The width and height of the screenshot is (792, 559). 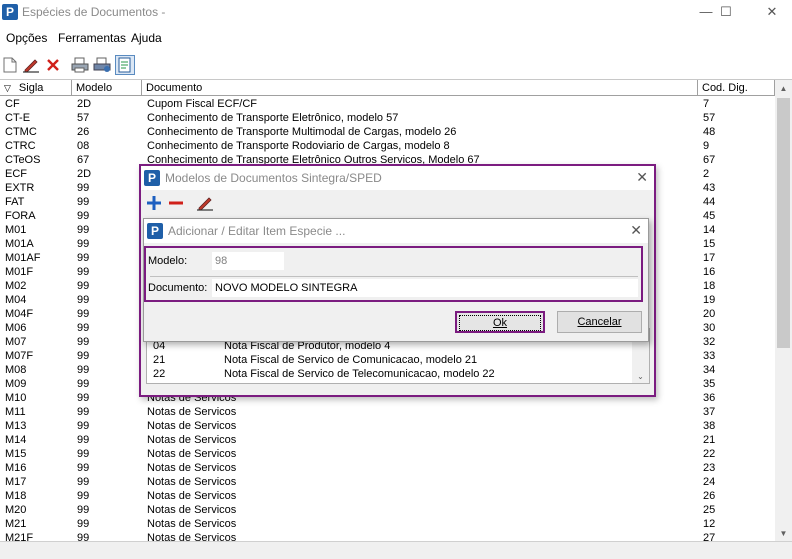 I want to click on column-cod-dig: Cod. Dig., so click(x=736, y=88).